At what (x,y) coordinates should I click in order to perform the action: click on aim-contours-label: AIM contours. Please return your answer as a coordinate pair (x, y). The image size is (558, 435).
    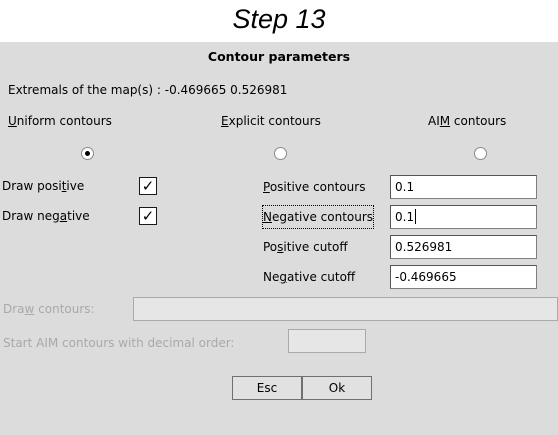
    Looking at the image, I should click on (467, 121).